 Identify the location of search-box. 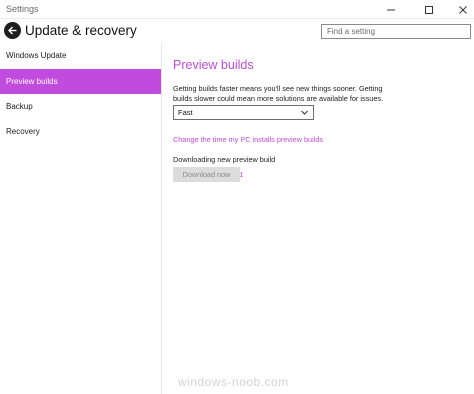
(396, 31).